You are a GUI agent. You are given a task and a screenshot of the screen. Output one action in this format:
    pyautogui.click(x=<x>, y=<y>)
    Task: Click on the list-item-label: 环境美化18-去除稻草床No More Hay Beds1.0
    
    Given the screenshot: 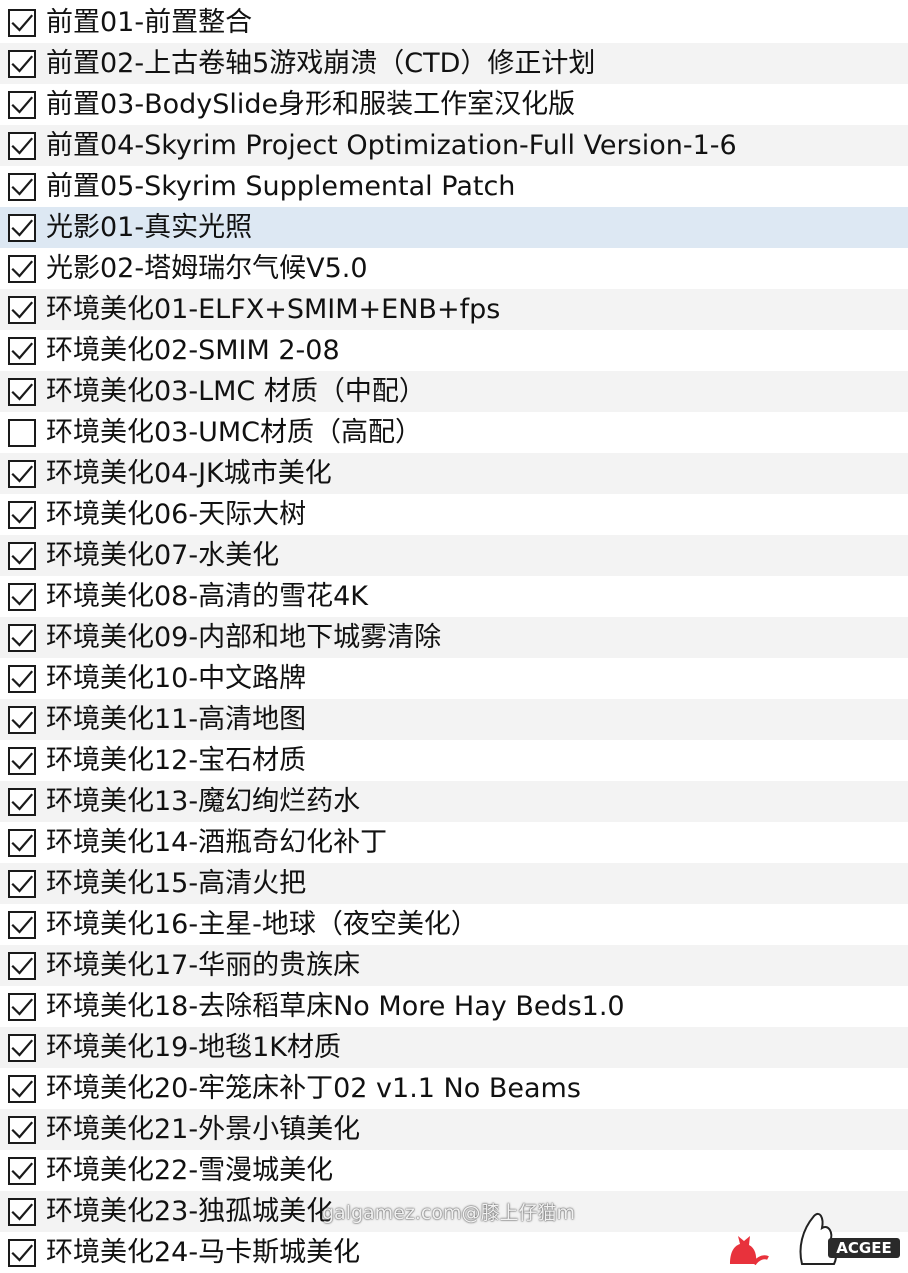 What is the action you would take?
    pyautogui.click(x=335, y=1006)
    